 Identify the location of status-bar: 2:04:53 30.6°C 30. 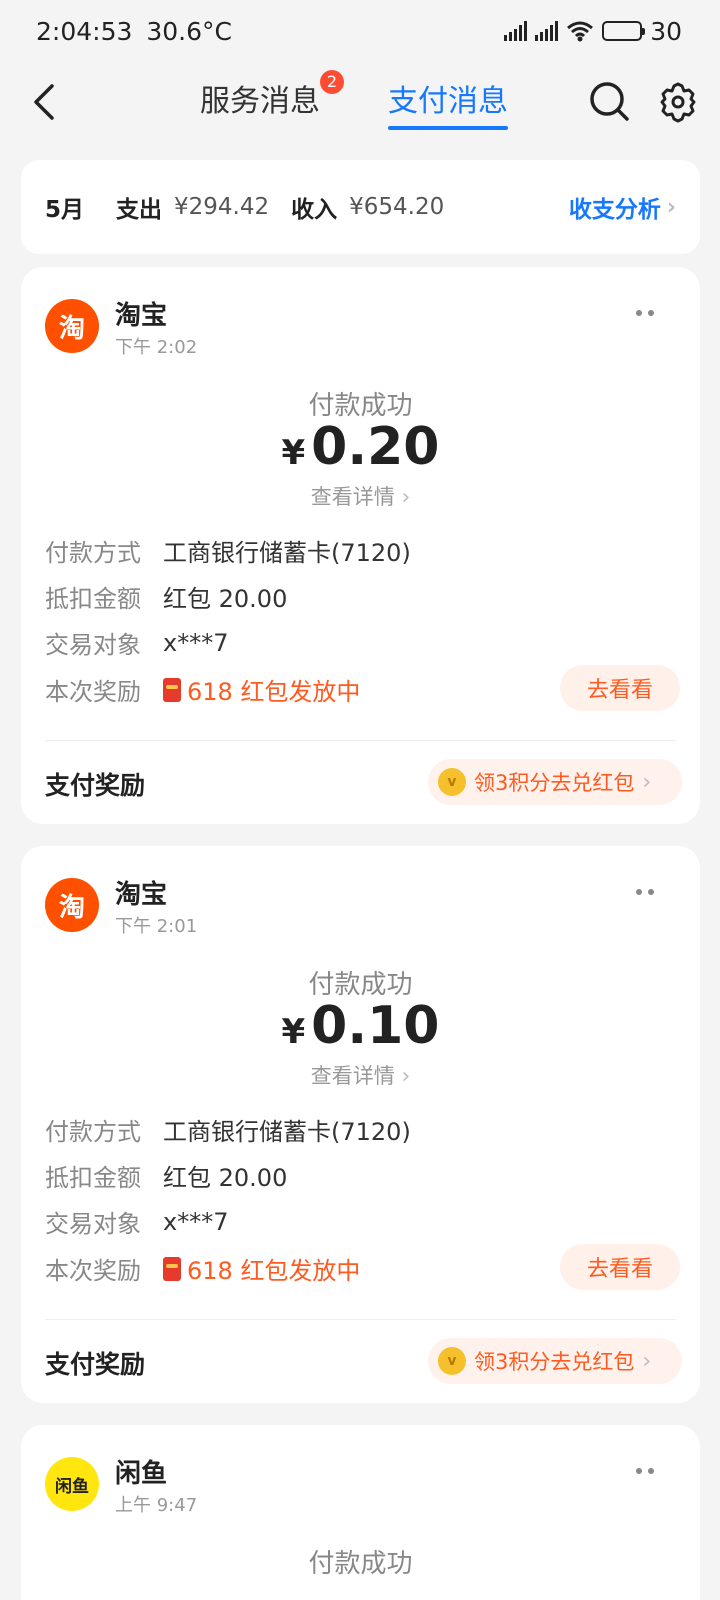
(360, 31).